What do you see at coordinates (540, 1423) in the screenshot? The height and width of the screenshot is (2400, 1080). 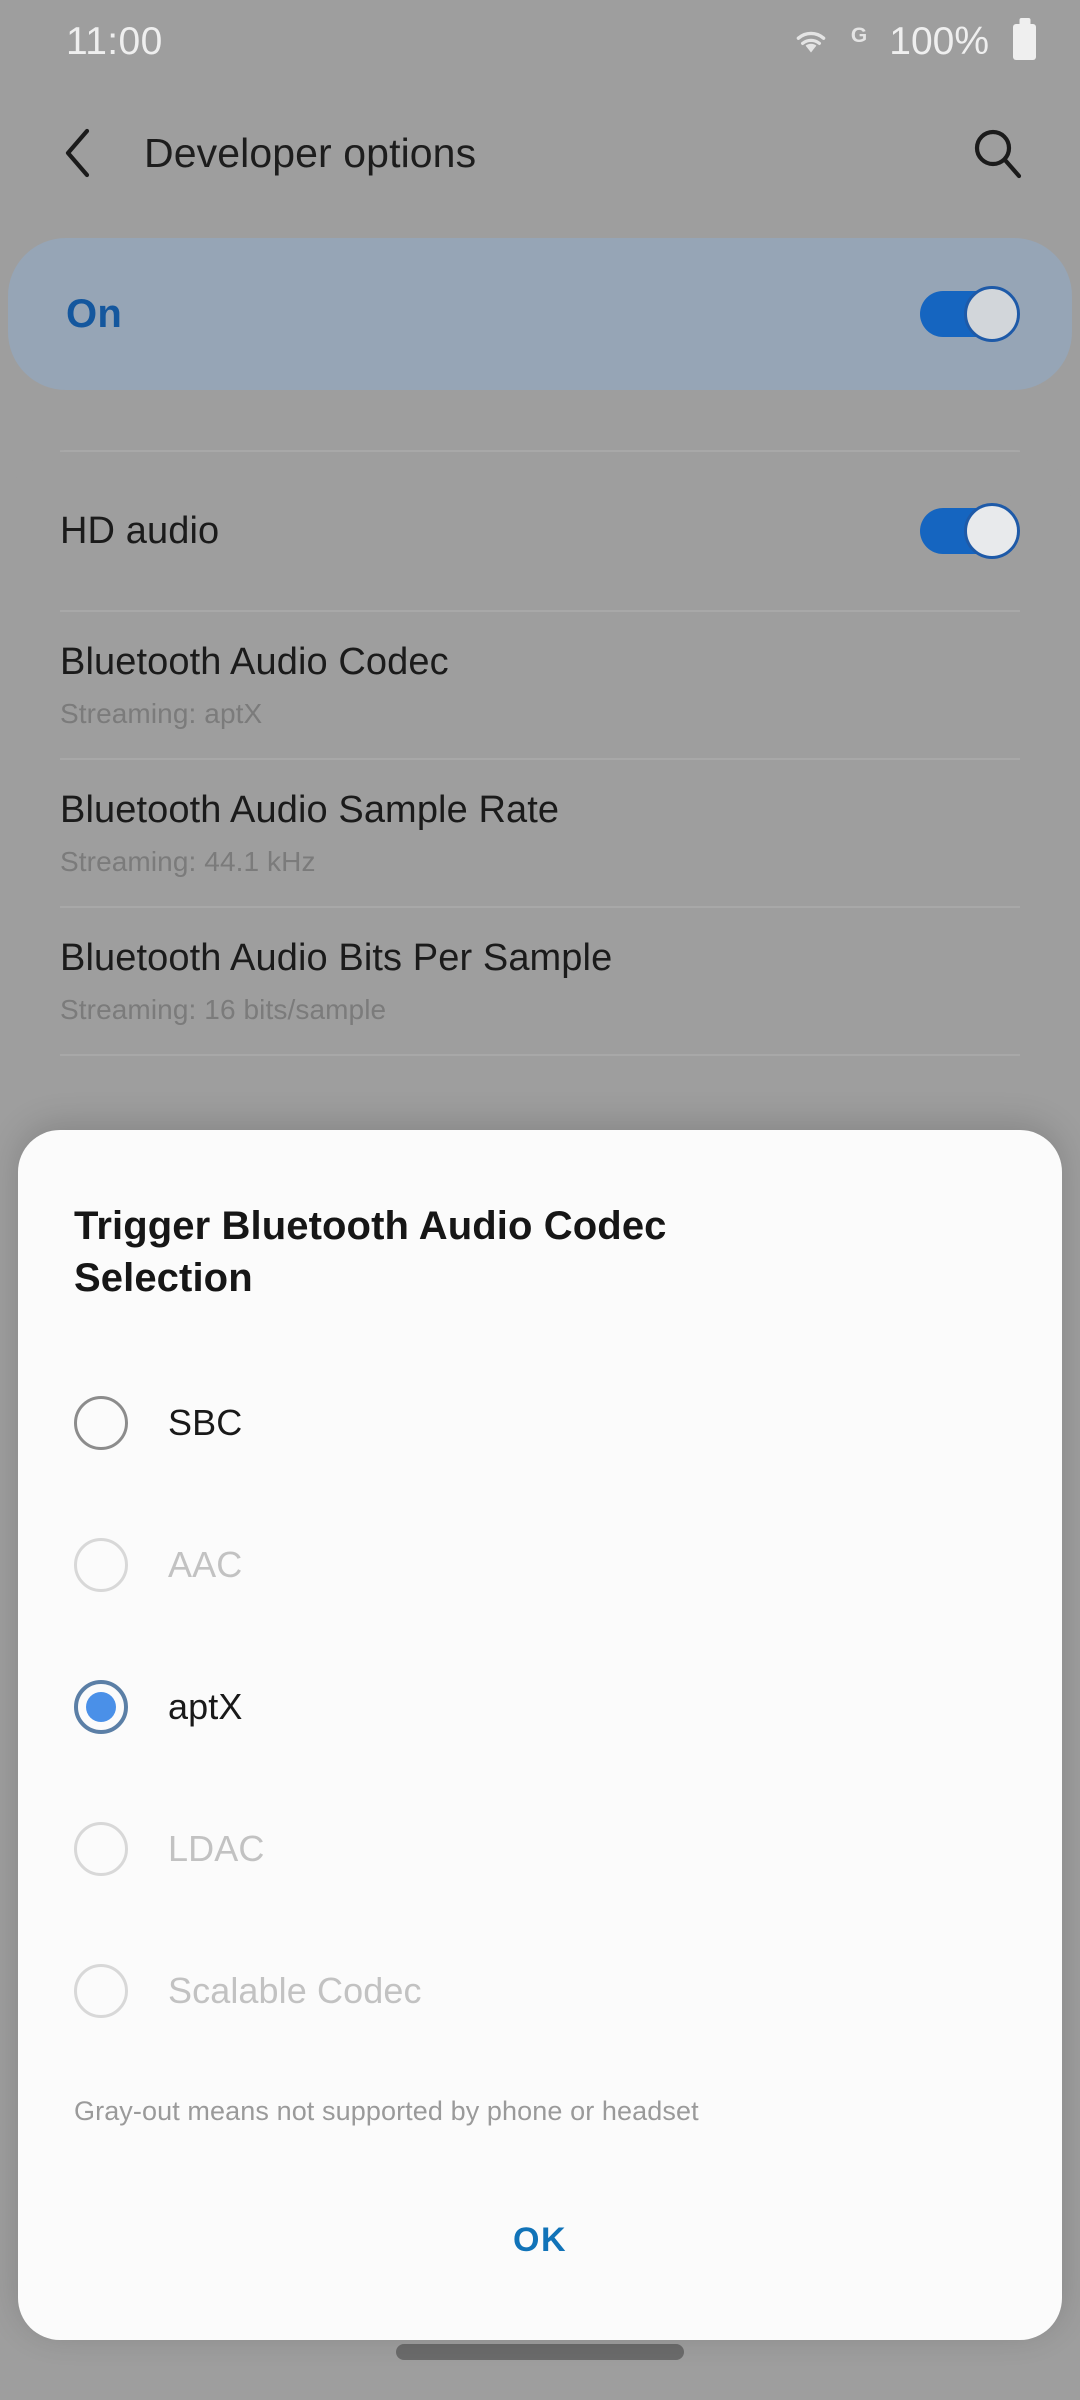 I see `radio-option-sbc: SBC` at bounding box center [540, 1423].